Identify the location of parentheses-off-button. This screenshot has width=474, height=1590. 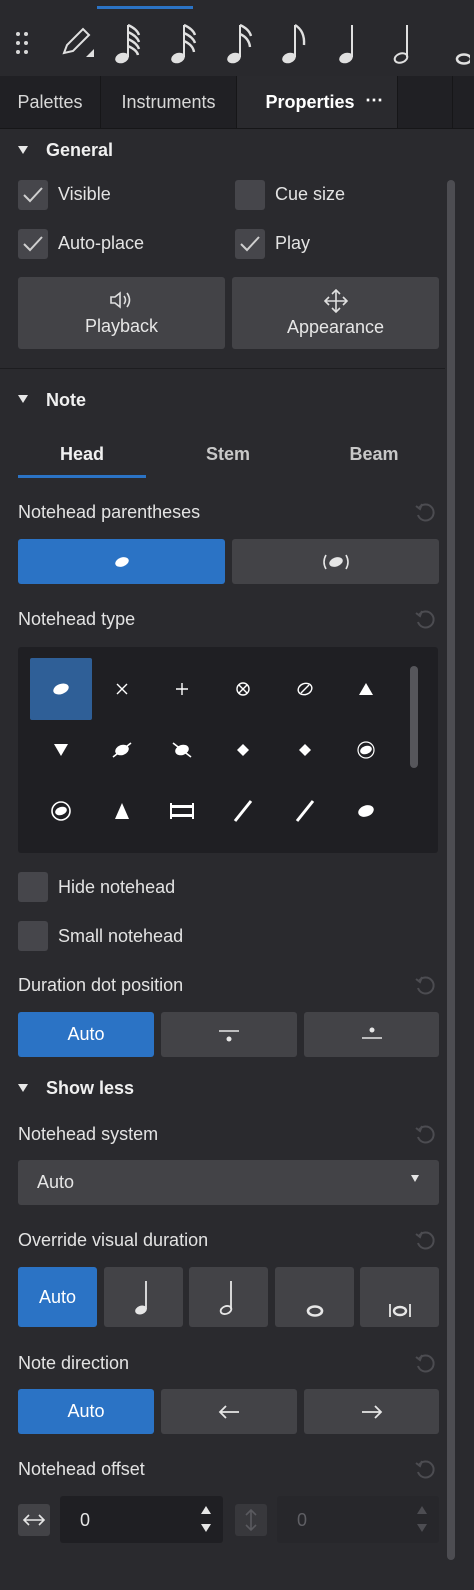
(121, 561).